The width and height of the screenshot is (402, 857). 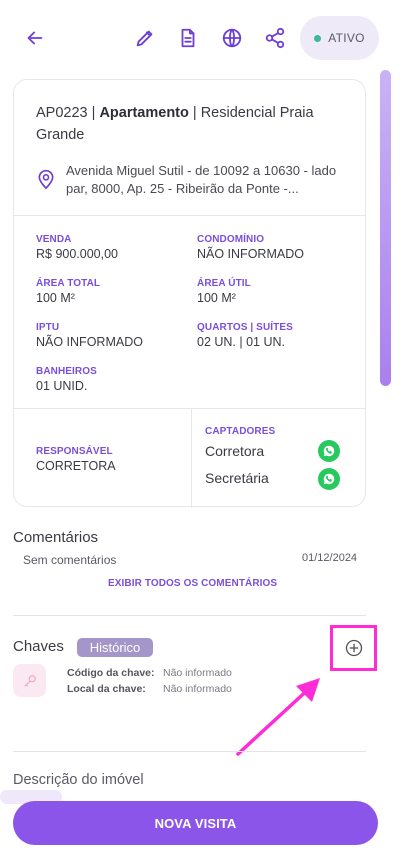 I want to click on status-label: ATIVO, so click(x=346, y=38).